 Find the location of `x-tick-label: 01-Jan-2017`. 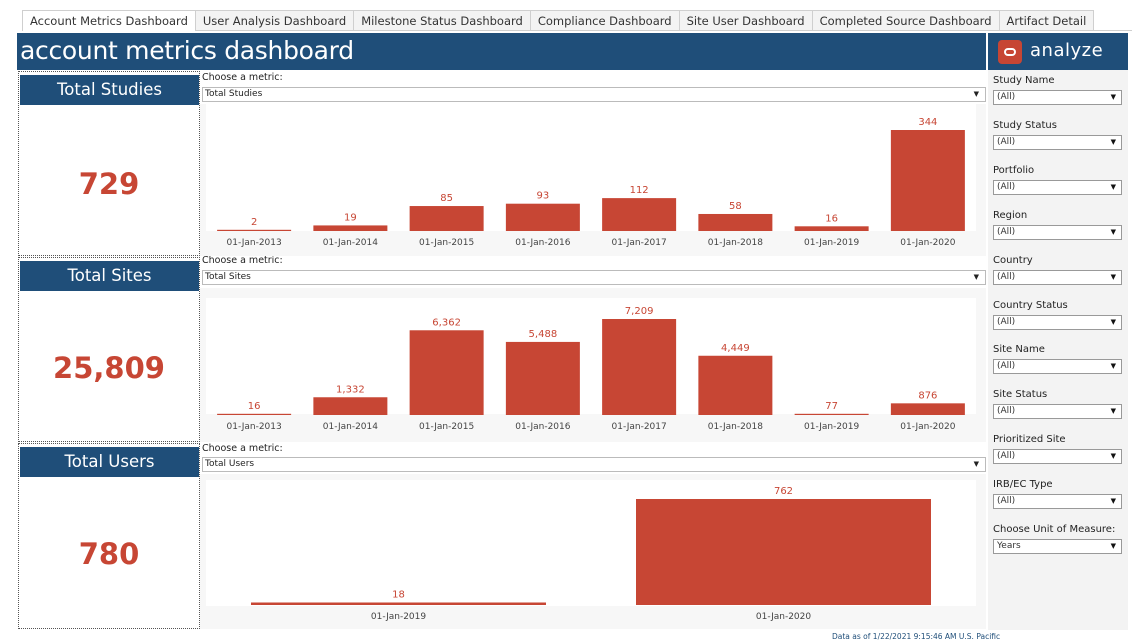

x-tick-label: 01-Jan-2017 is located at coordinates (639, 243).